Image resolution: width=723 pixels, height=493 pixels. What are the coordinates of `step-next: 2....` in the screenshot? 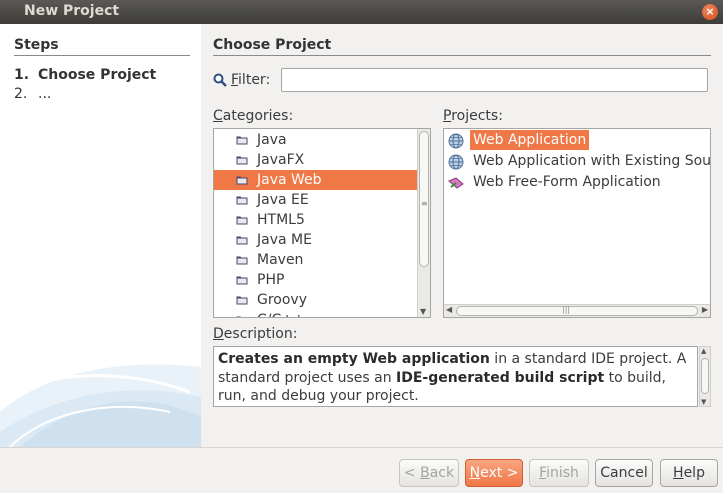 It's located at (32, 94).